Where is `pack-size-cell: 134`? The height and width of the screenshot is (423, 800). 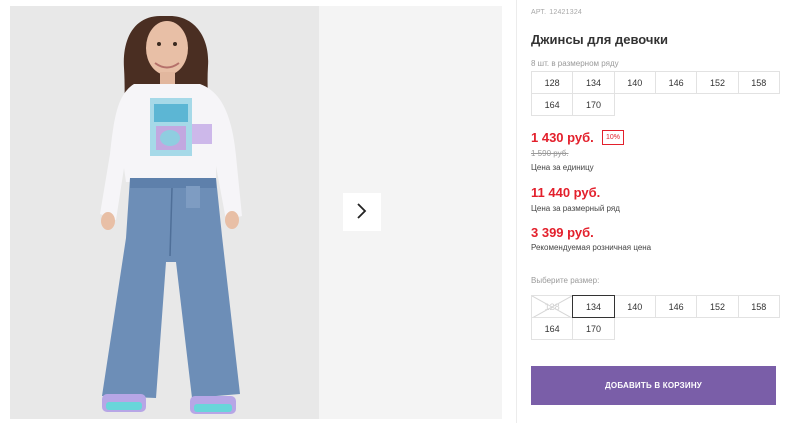 pack-size-cell: 134 is located at coordinates (593, 82).